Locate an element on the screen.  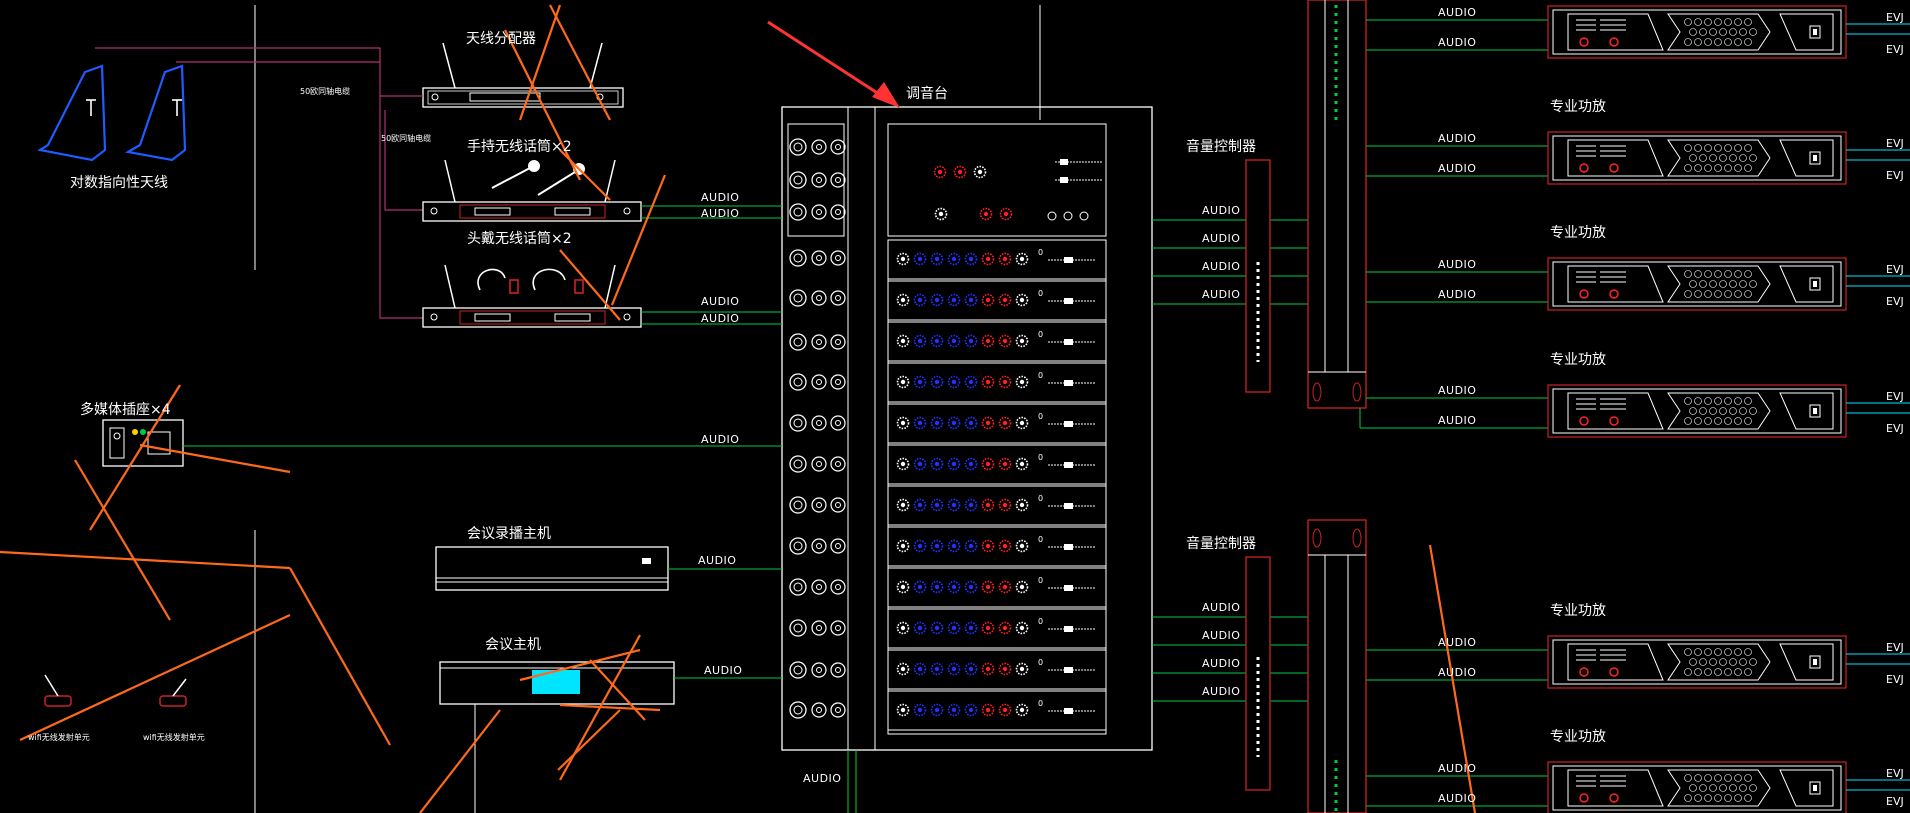
mixer-label: 调音台 is located at coordinates (927, 94).